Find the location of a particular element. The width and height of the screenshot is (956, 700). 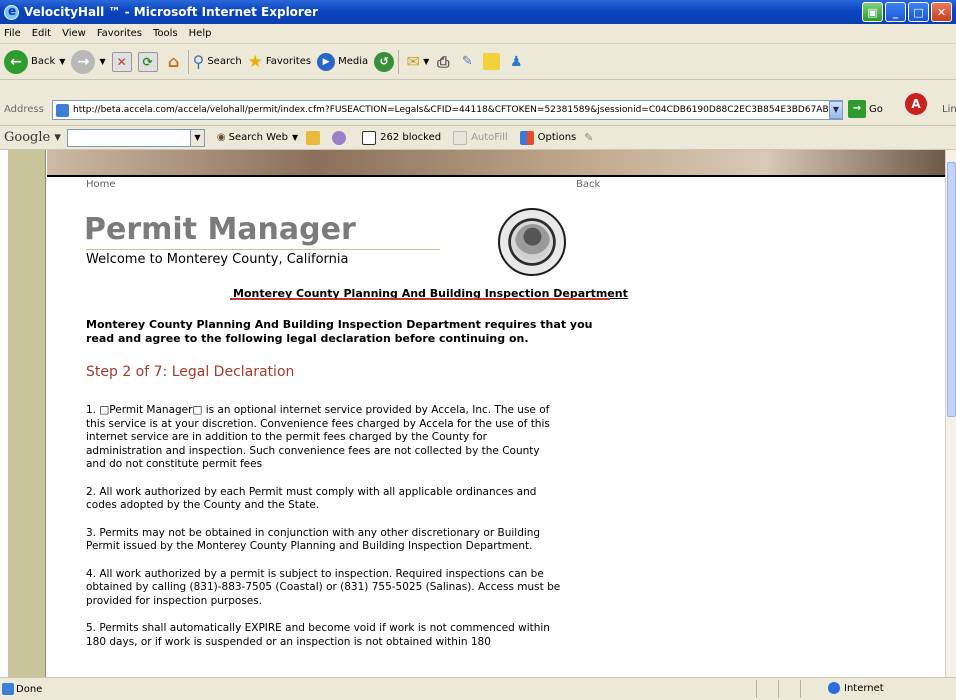

go-button: → Go is located at coordinates (865, 109).